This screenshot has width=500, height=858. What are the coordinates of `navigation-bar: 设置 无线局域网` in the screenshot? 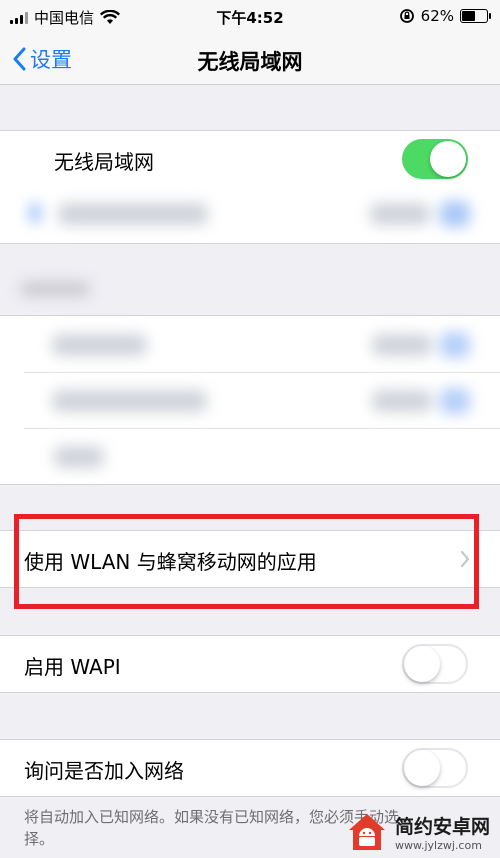 It's located at (250, 59).